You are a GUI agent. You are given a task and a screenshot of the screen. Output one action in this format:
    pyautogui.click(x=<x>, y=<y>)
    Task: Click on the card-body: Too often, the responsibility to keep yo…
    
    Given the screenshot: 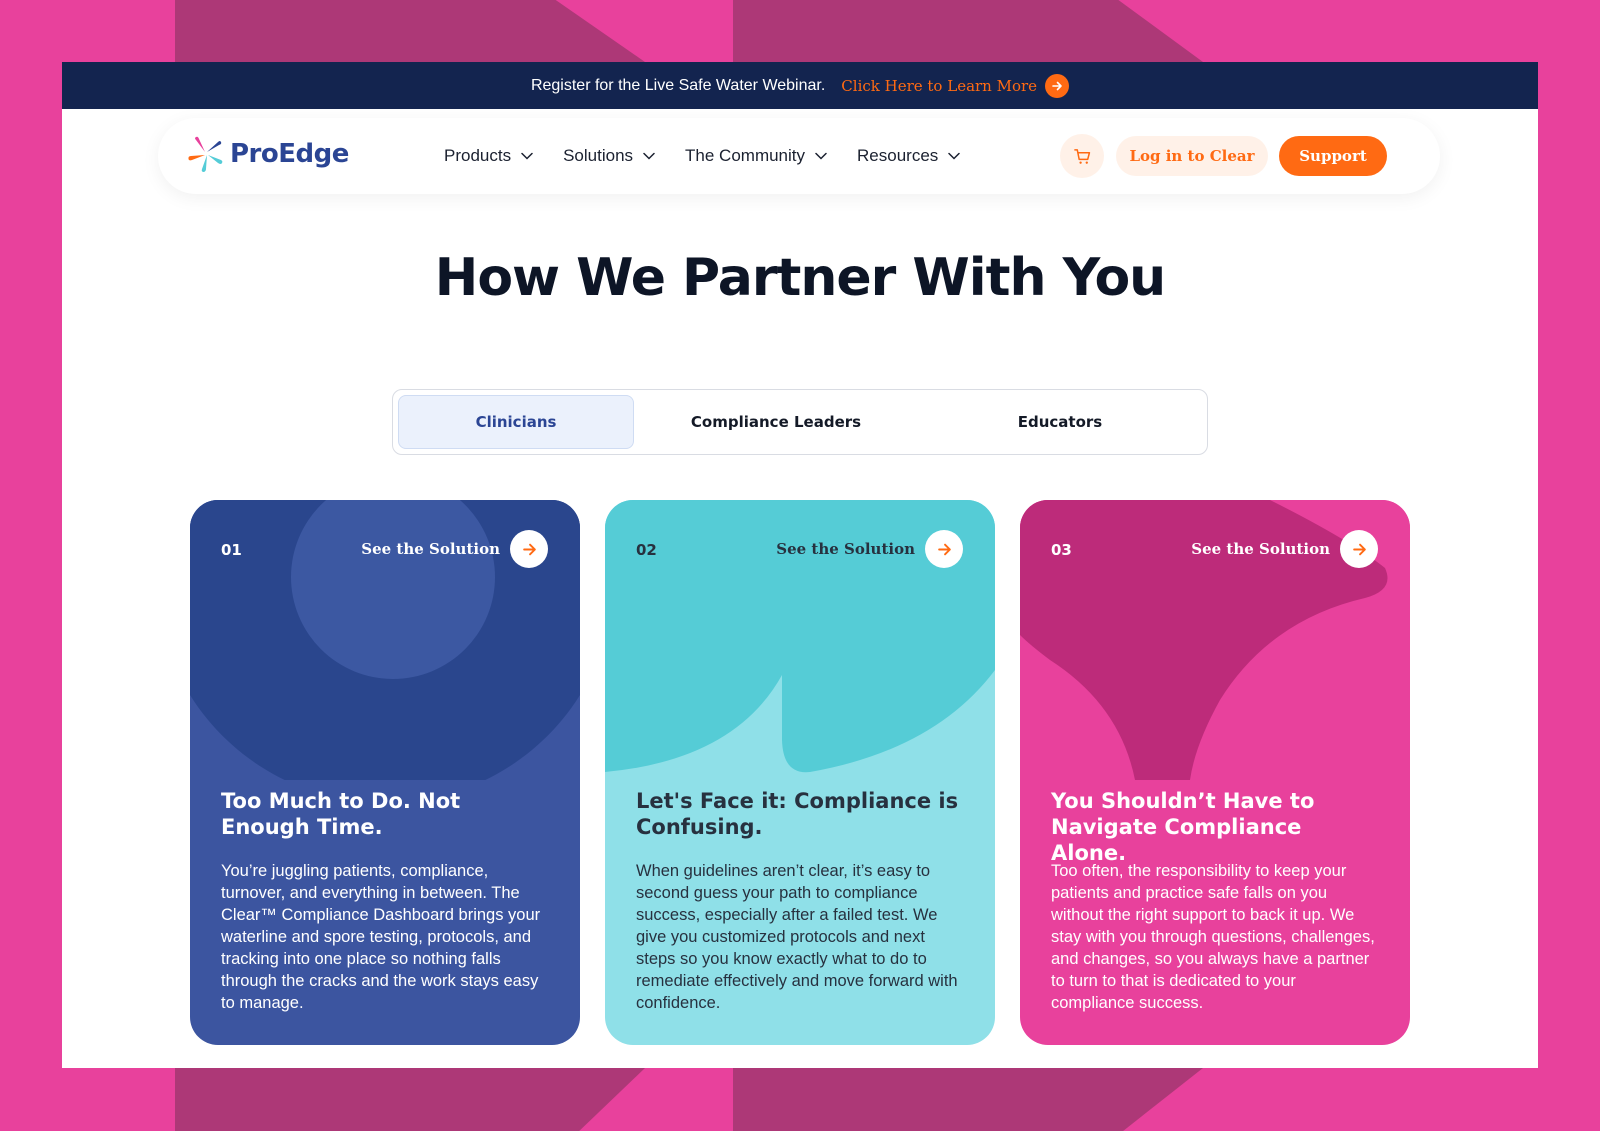 What is the action you would take?
    pyautogui.click(x=1213, y=937)
    